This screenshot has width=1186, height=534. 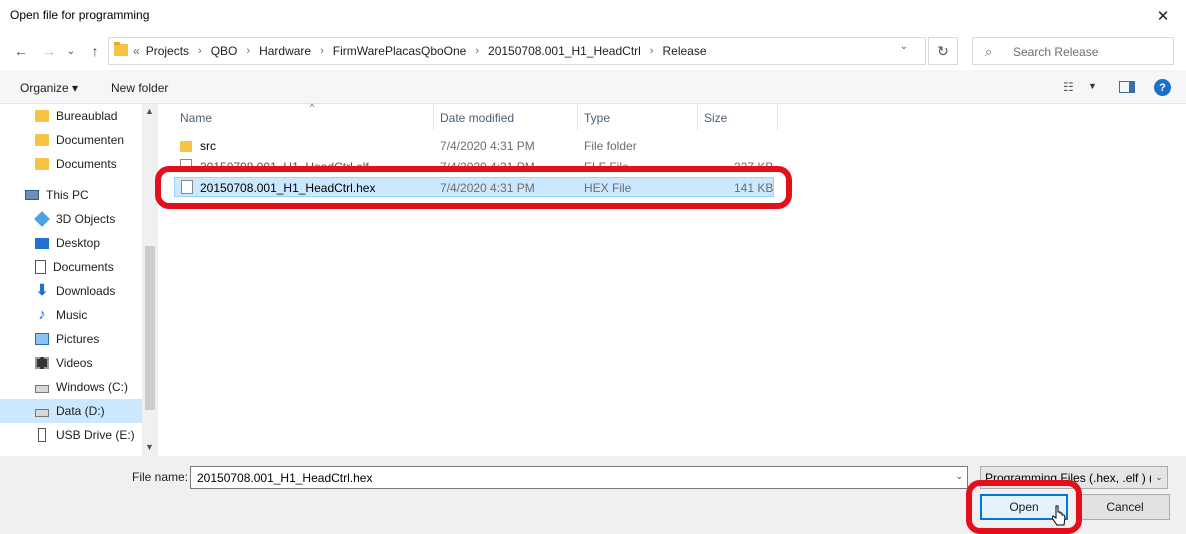 What do you see at coordinates (477, 118) in the screenshot?
I see `column-label: Date modified` at bounding box center [477, 118].